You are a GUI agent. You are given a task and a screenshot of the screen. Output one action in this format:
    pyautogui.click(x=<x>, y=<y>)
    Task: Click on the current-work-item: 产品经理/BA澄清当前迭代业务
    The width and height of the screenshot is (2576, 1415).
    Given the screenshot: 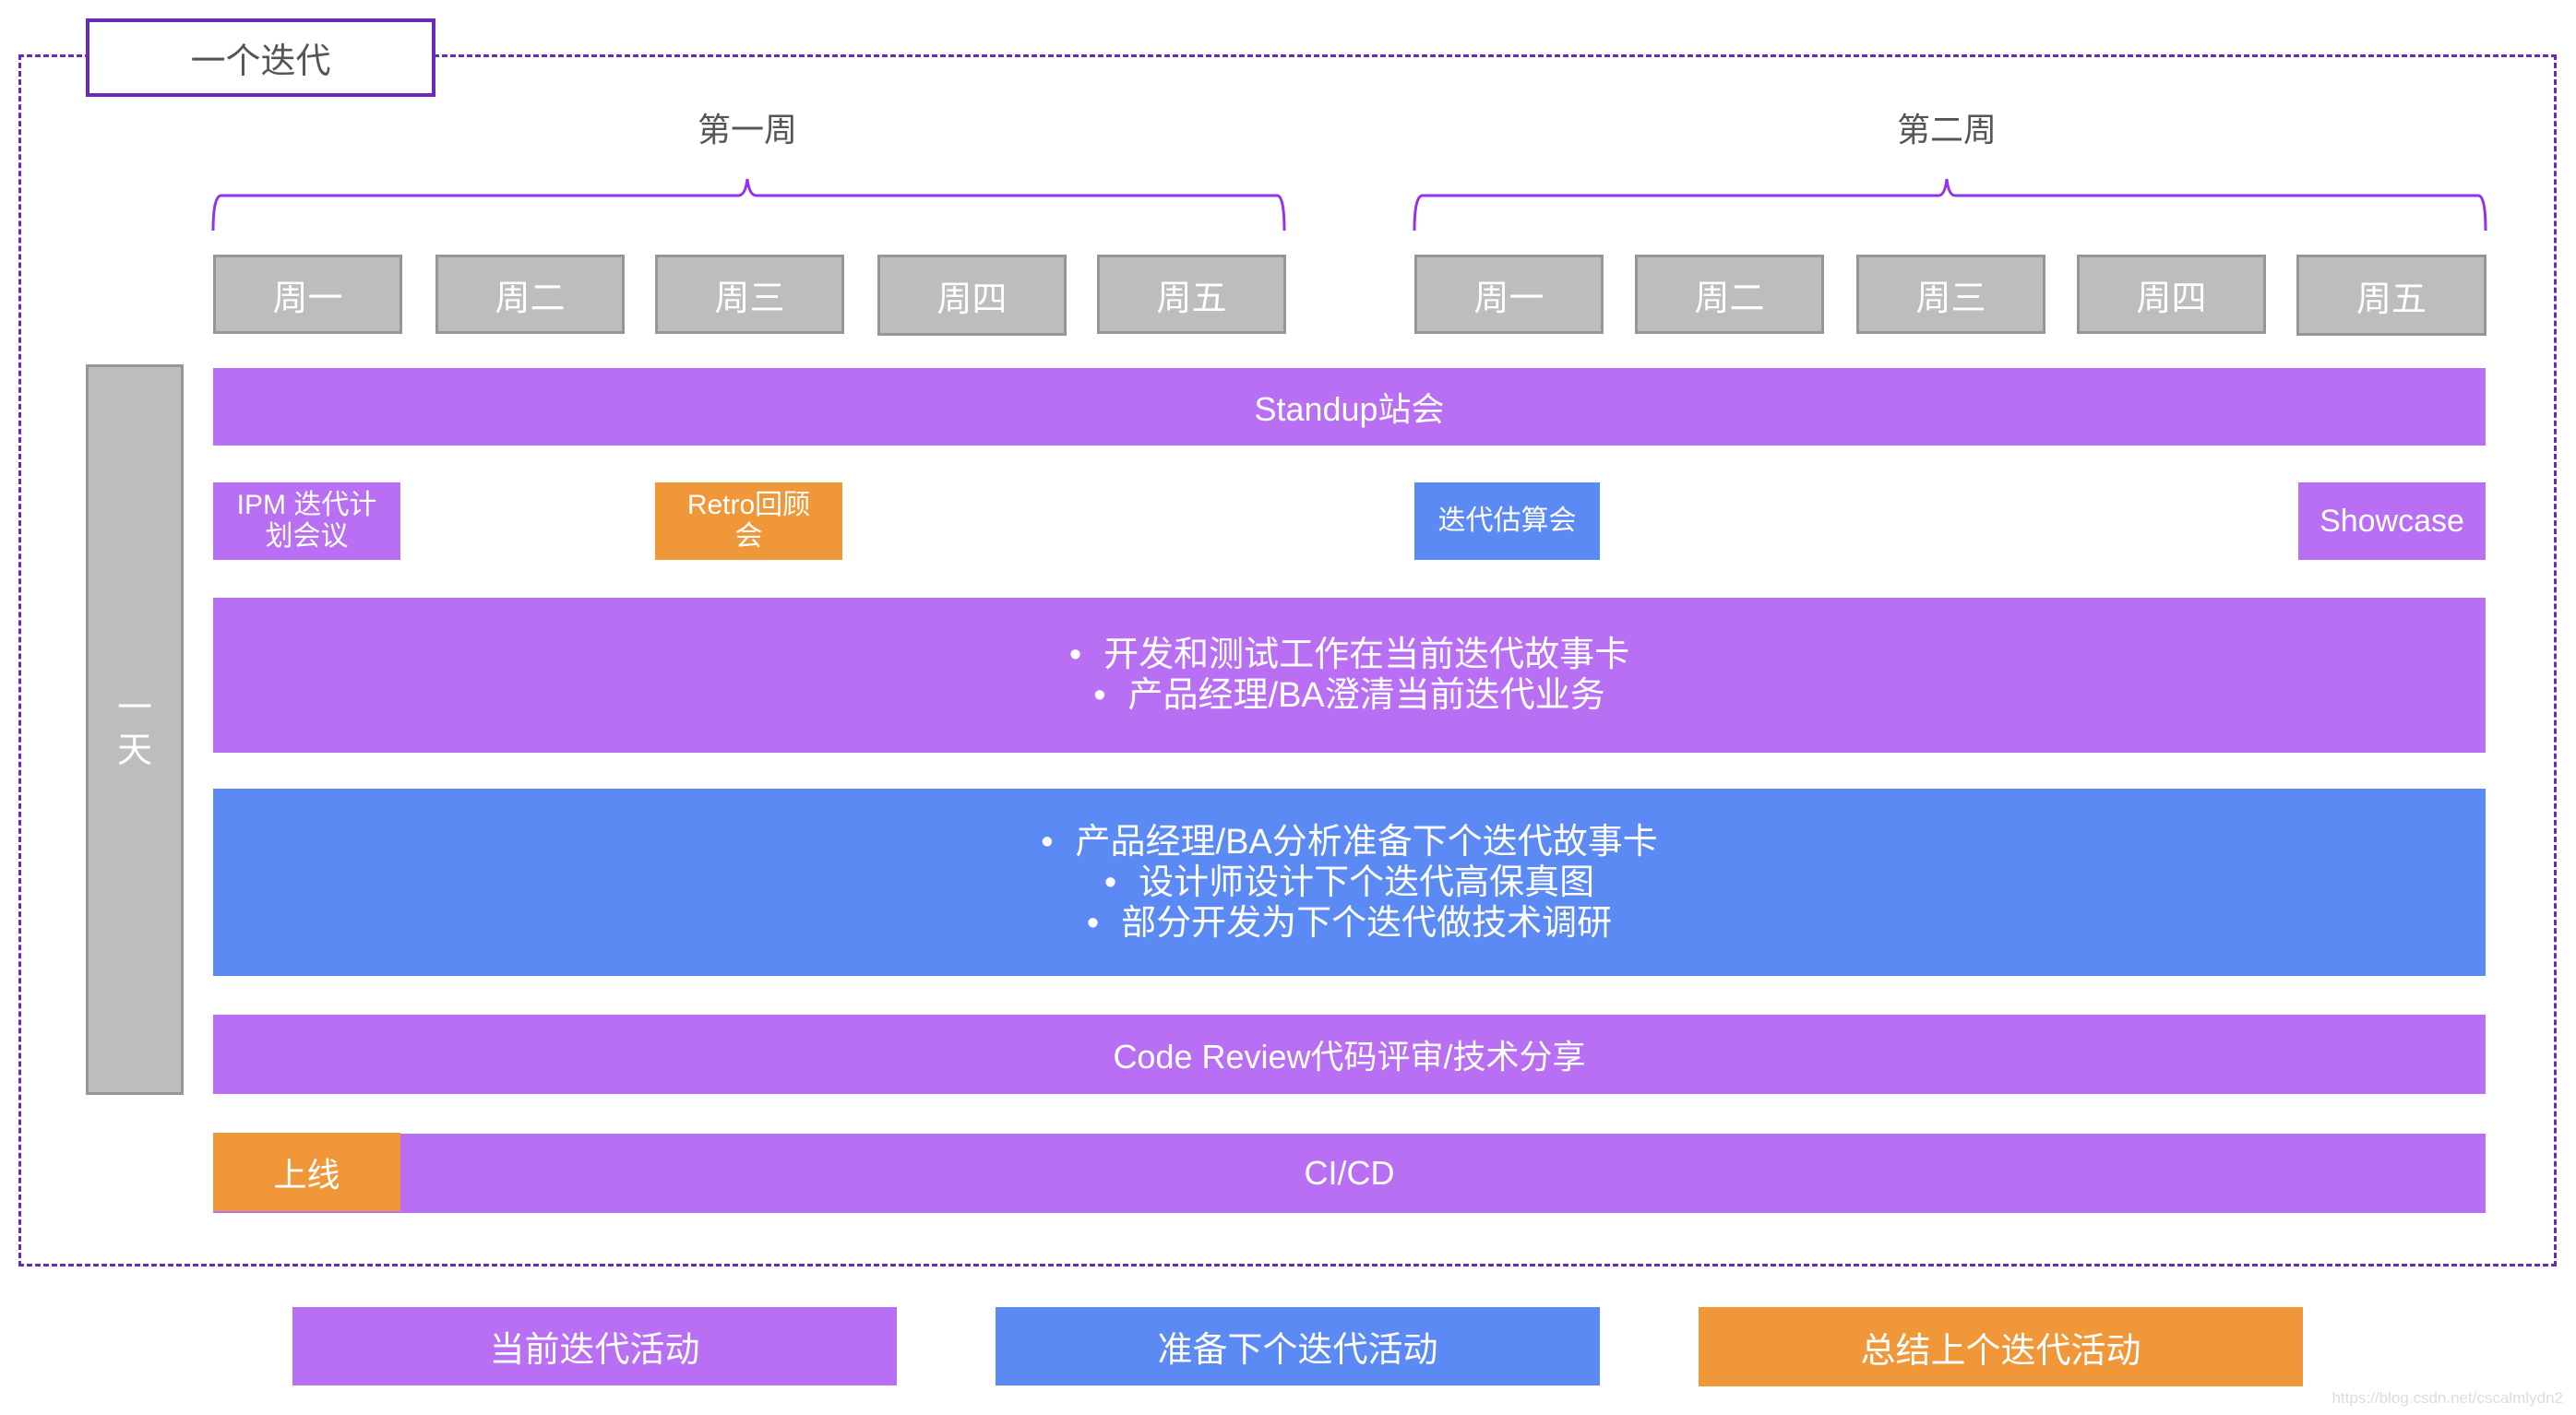 What is the action you would take?
    pyautogui.click(x=1349, y=695)
    